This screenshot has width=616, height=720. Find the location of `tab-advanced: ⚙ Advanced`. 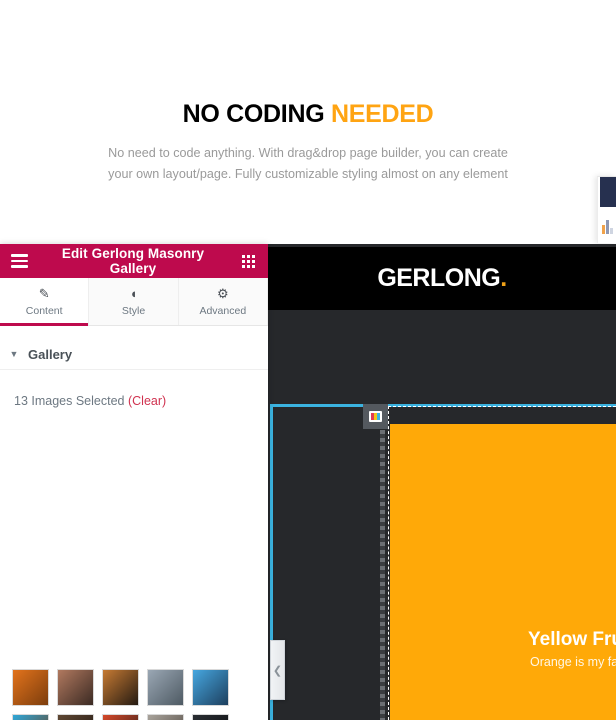

tab-advanced: ⚙ Advanced is located at coordinates (223, 301).